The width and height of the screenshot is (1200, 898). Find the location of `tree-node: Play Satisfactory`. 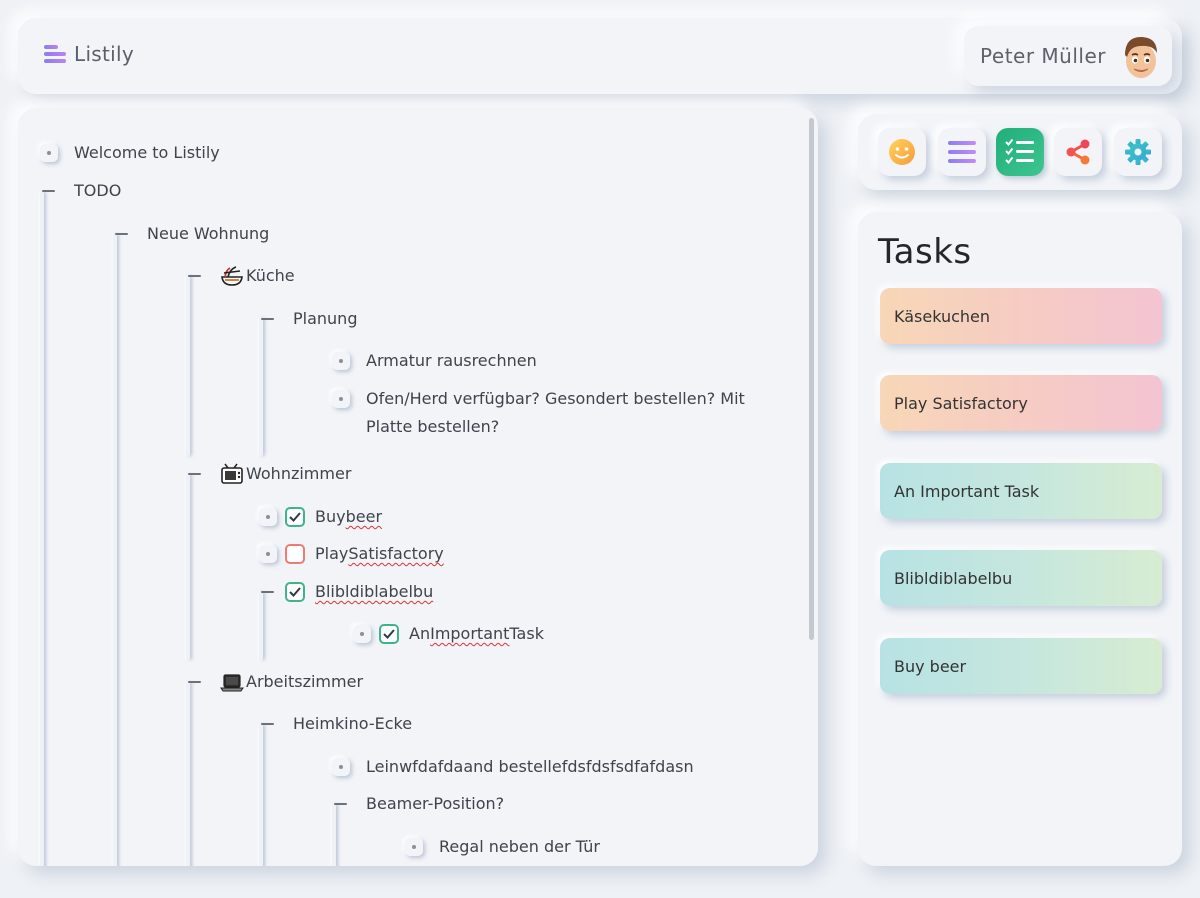

tree-node: Play Satisfactory is located at coordinates (351, 556).